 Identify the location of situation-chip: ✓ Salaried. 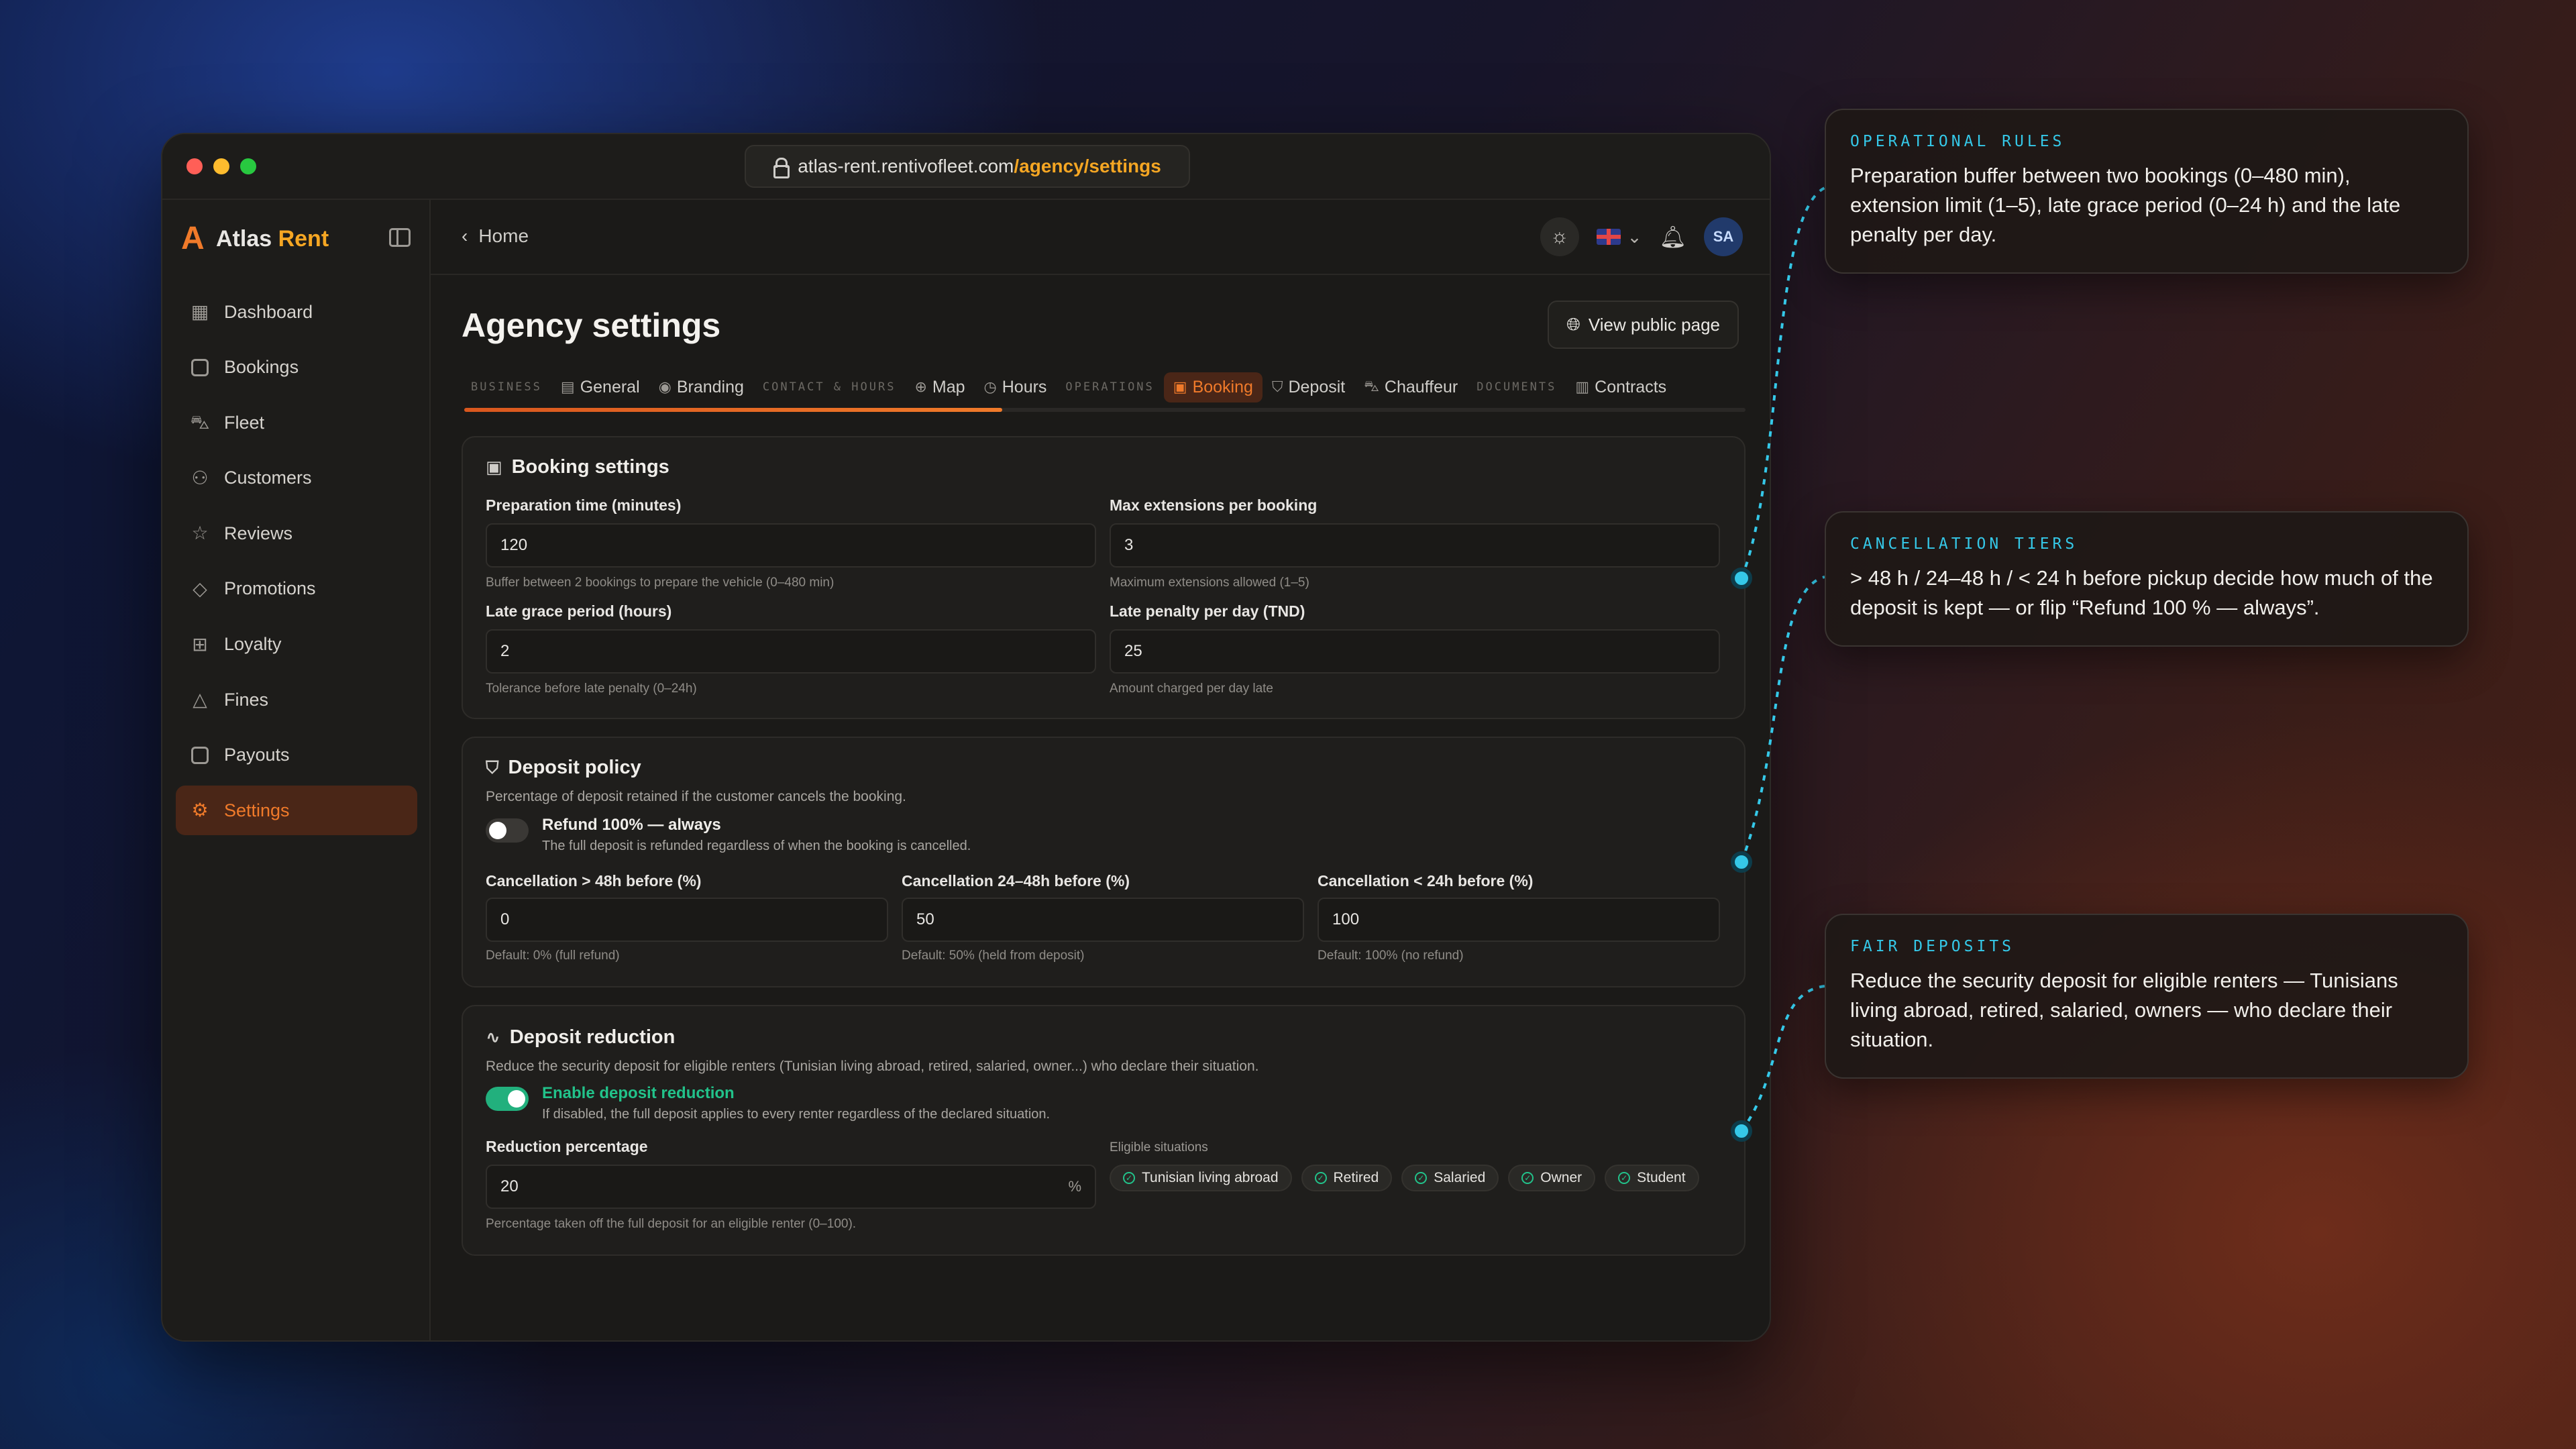
(1450, 1178).